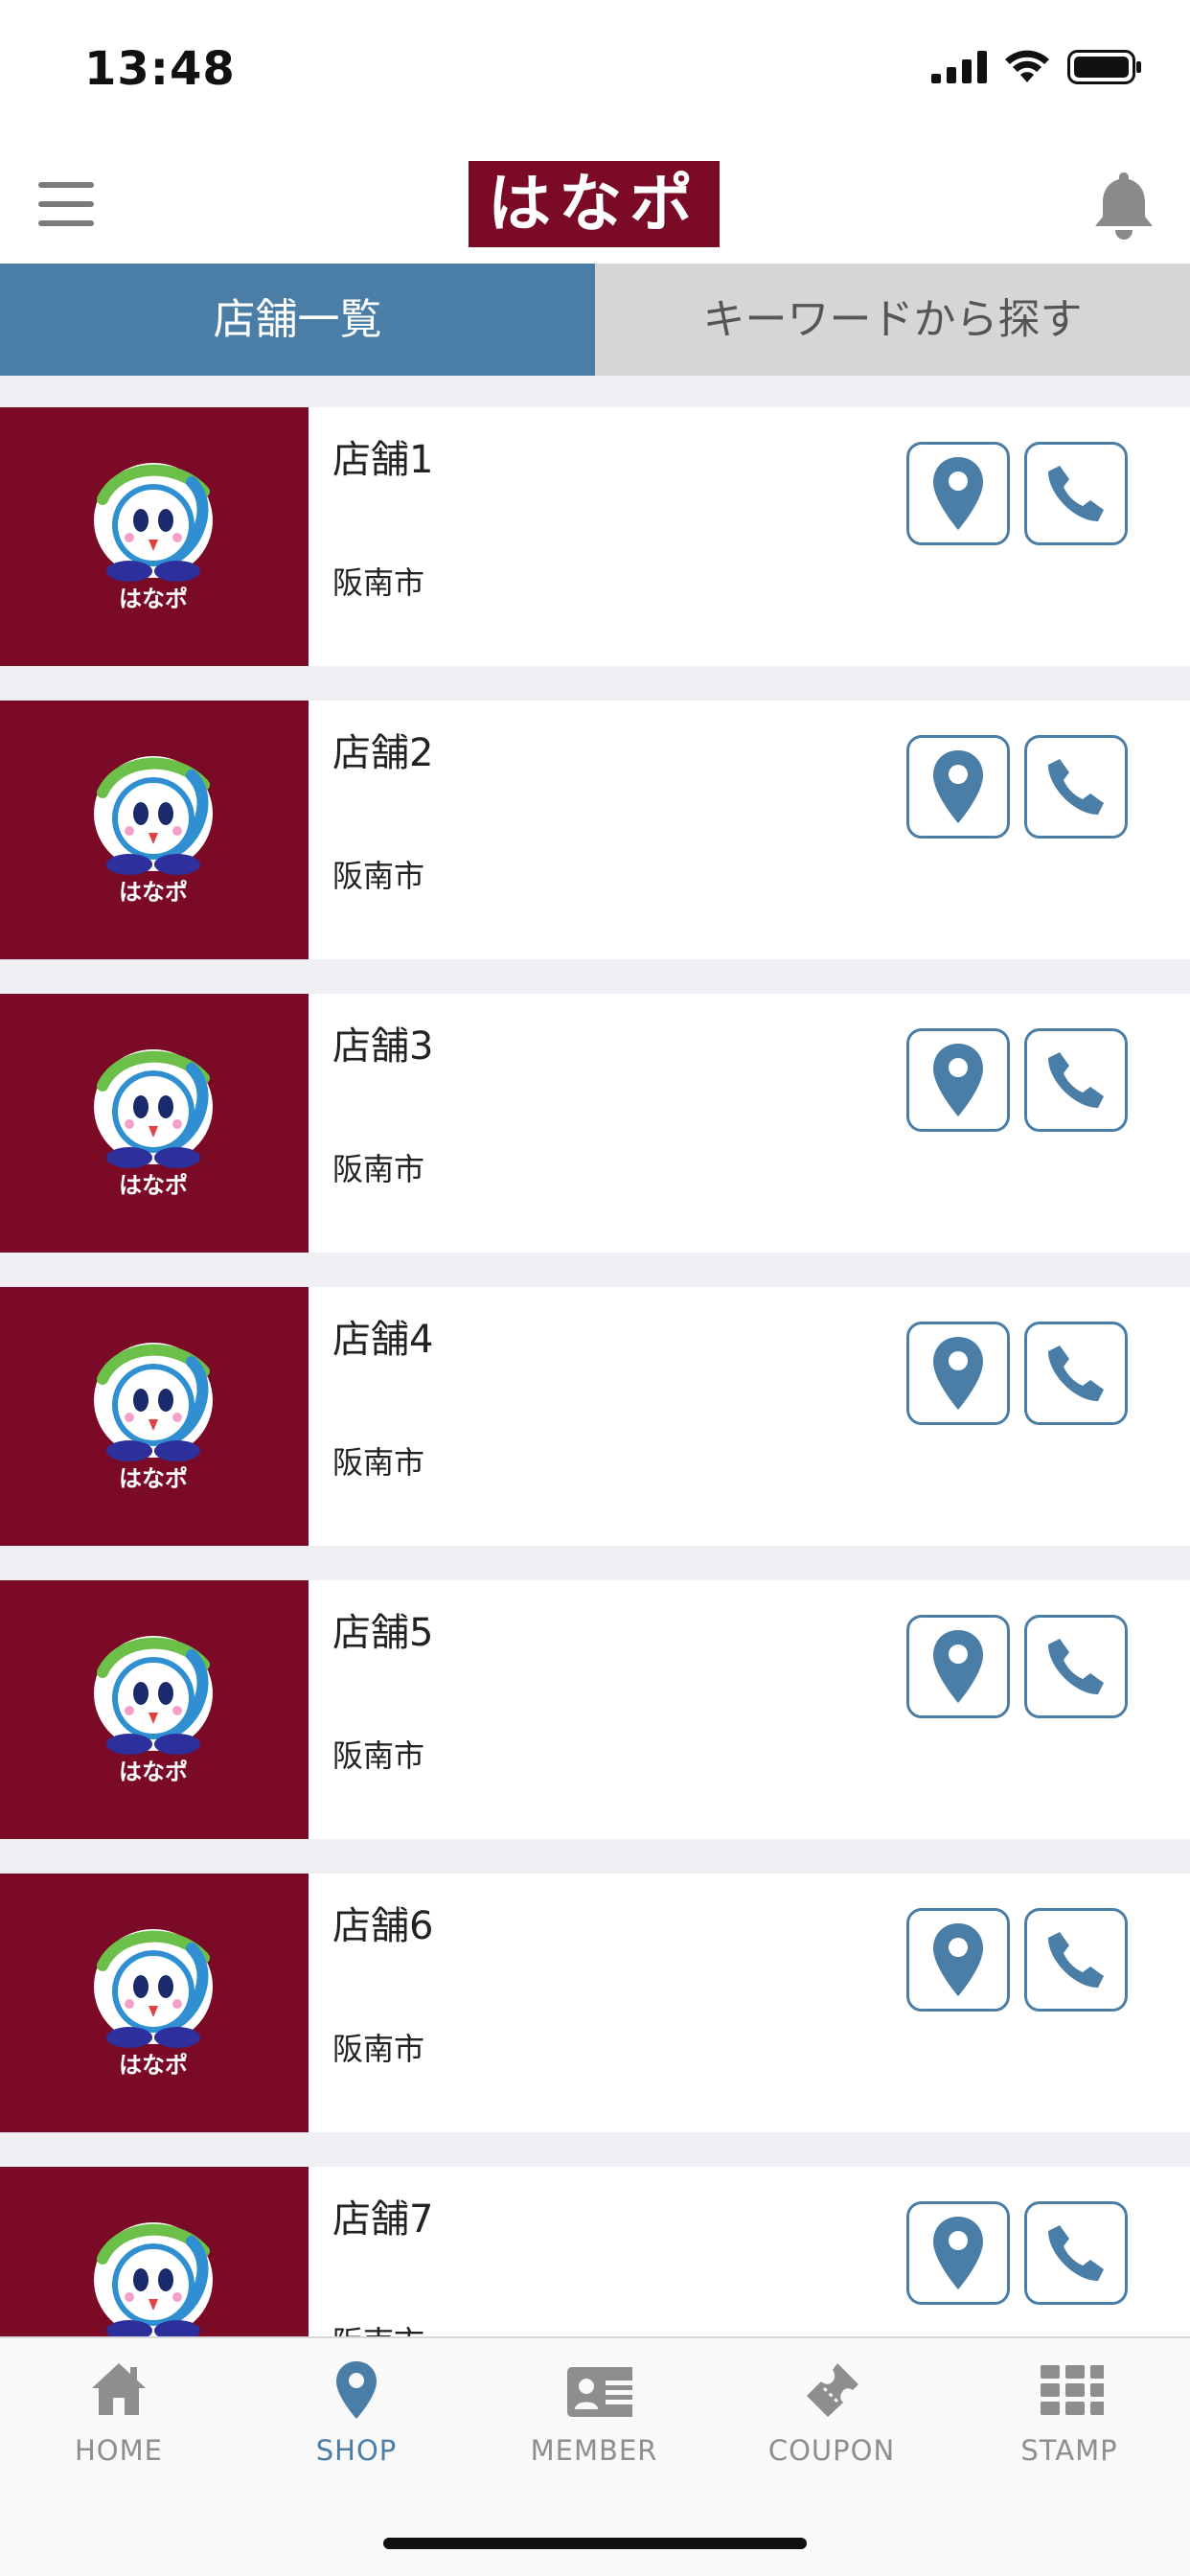  I want to click on tab-member: MEMBER, so click(594, 2410).